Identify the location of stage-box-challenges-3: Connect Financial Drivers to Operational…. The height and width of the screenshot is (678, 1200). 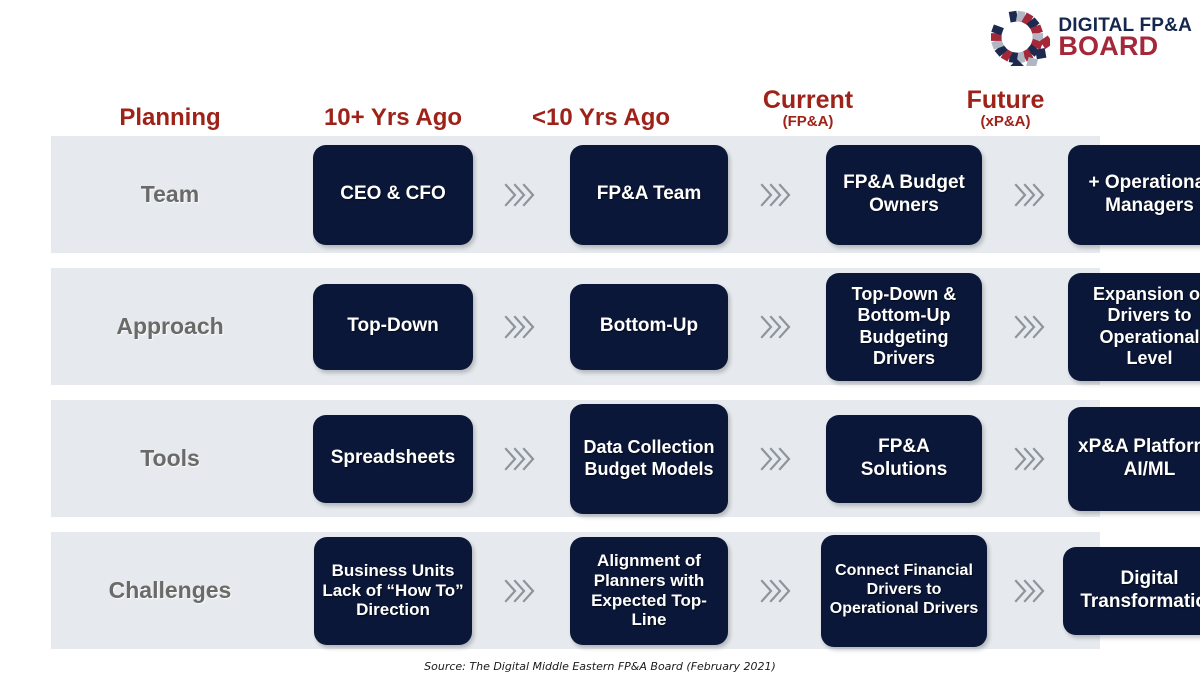
(904, 590).